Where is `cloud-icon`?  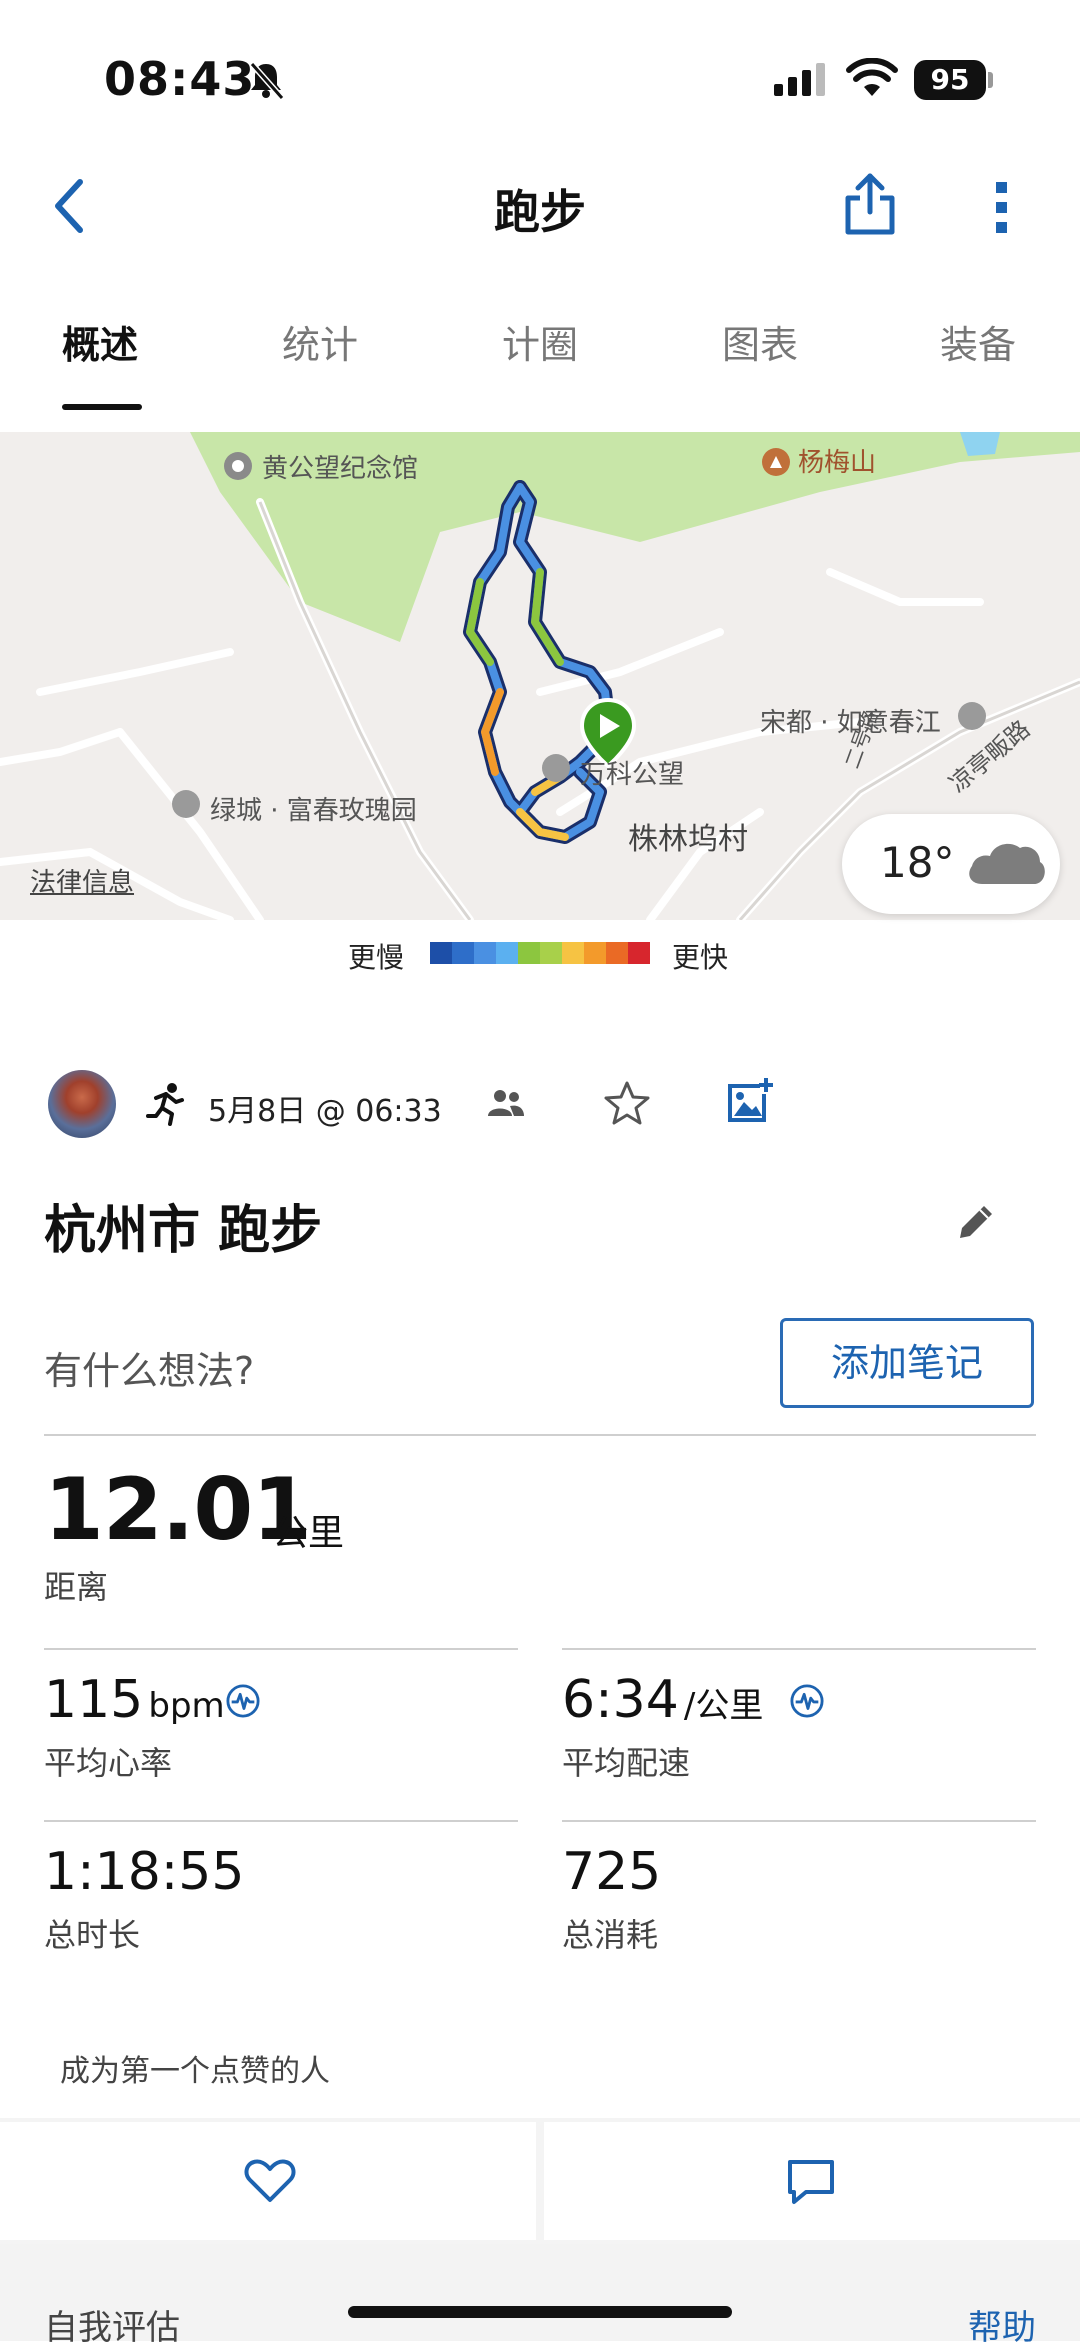 cloud-icon is located at coordinates (1007, 863).